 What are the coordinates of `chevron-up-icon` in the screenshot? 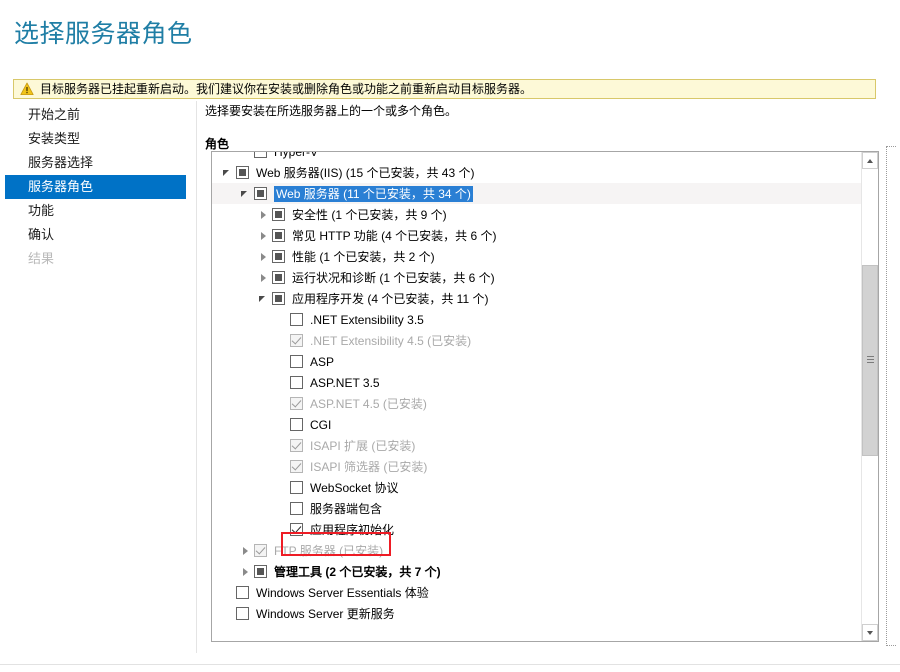 It's located at (870, 161).